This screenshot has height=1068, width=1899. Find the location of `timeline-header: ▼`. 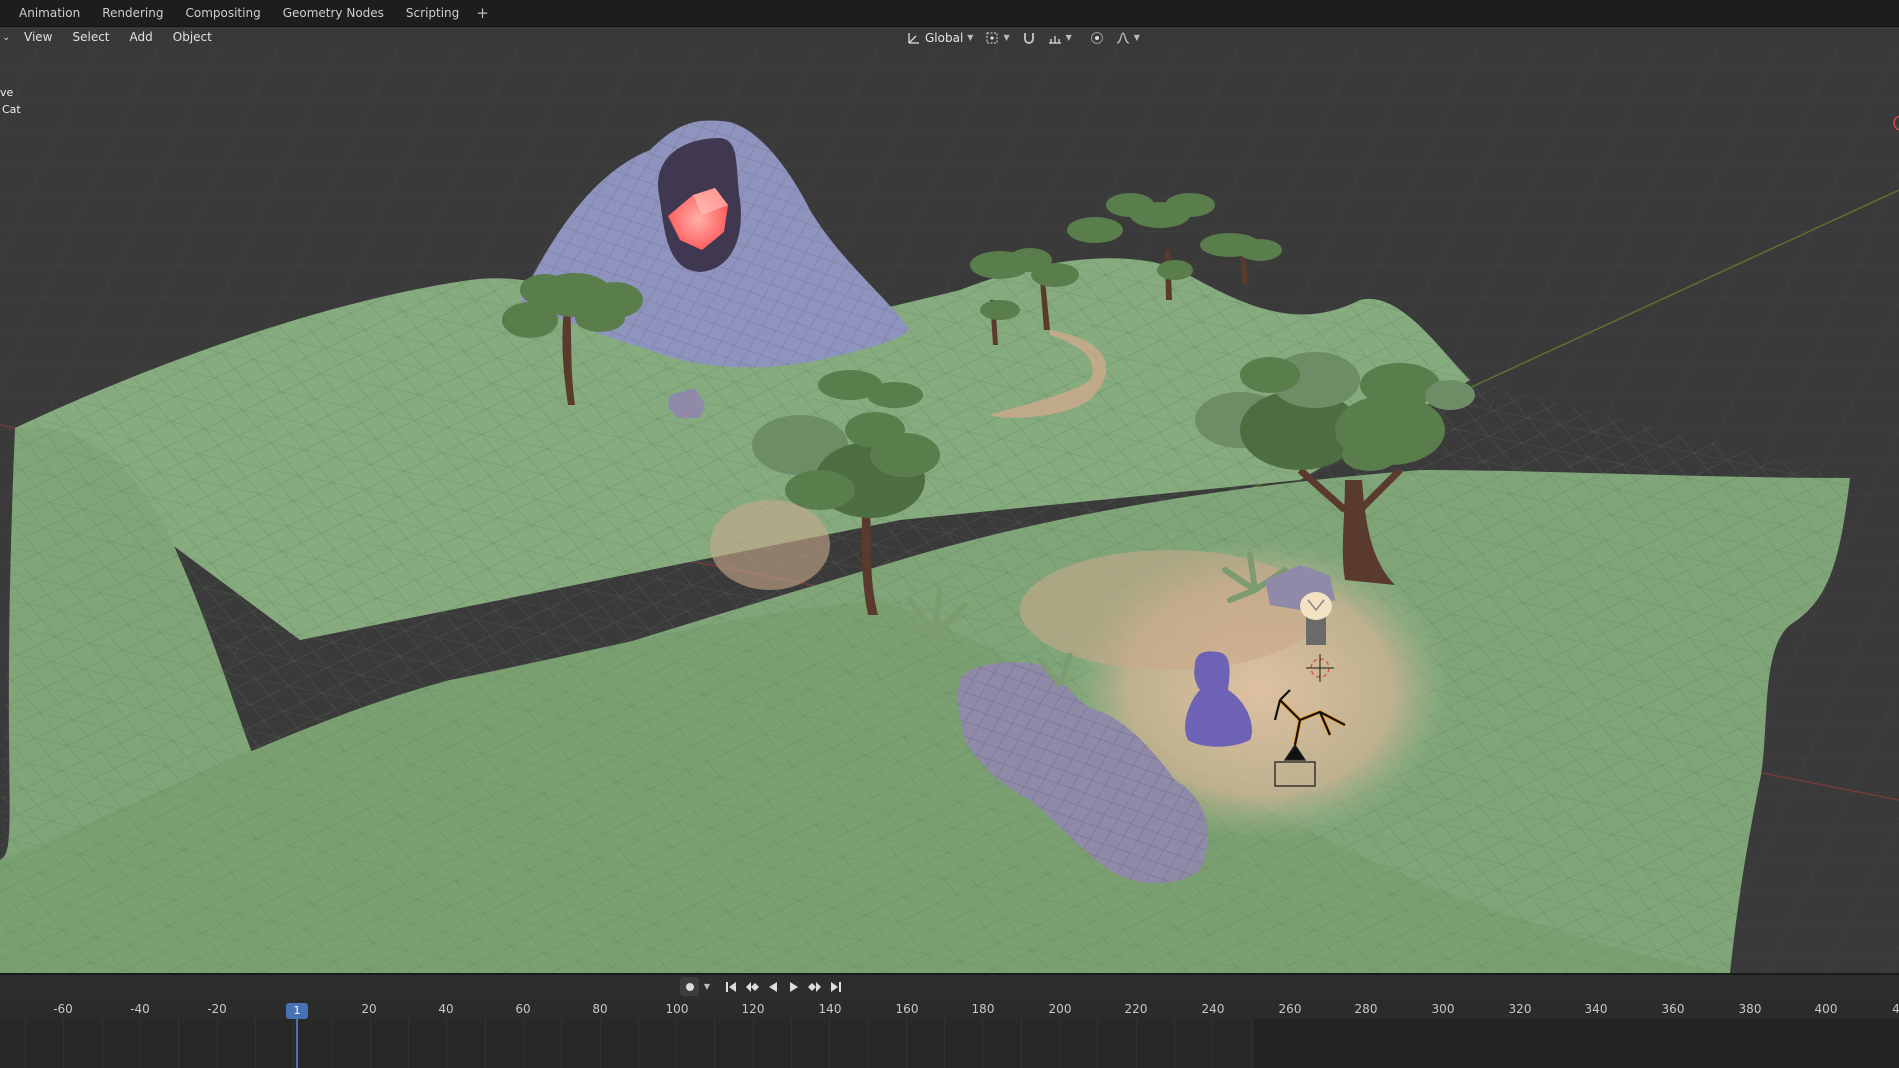

timeline-header: ▼ is located at coordinates (949, 987).